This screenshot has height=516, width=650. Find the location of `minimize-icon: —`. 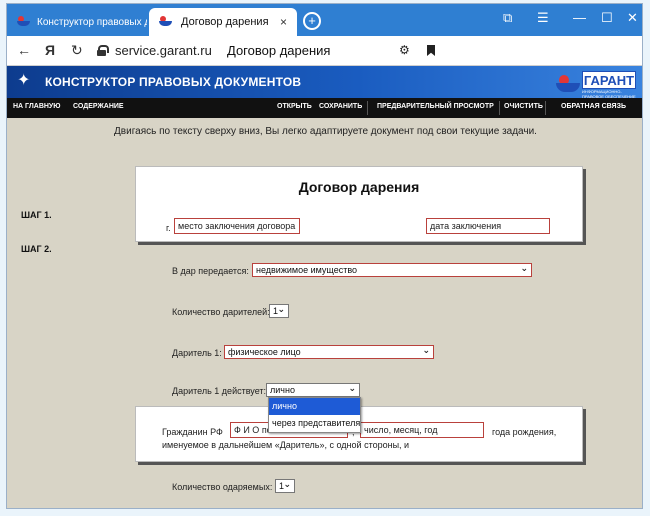

minimize-icon: — is located at coordinates (579, 17).